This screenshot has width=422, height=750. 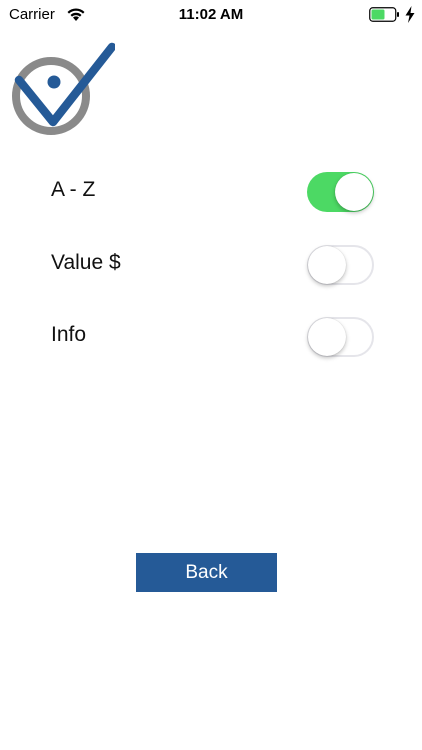 I want to click on logo-person-head, so click(x=54, y=82).